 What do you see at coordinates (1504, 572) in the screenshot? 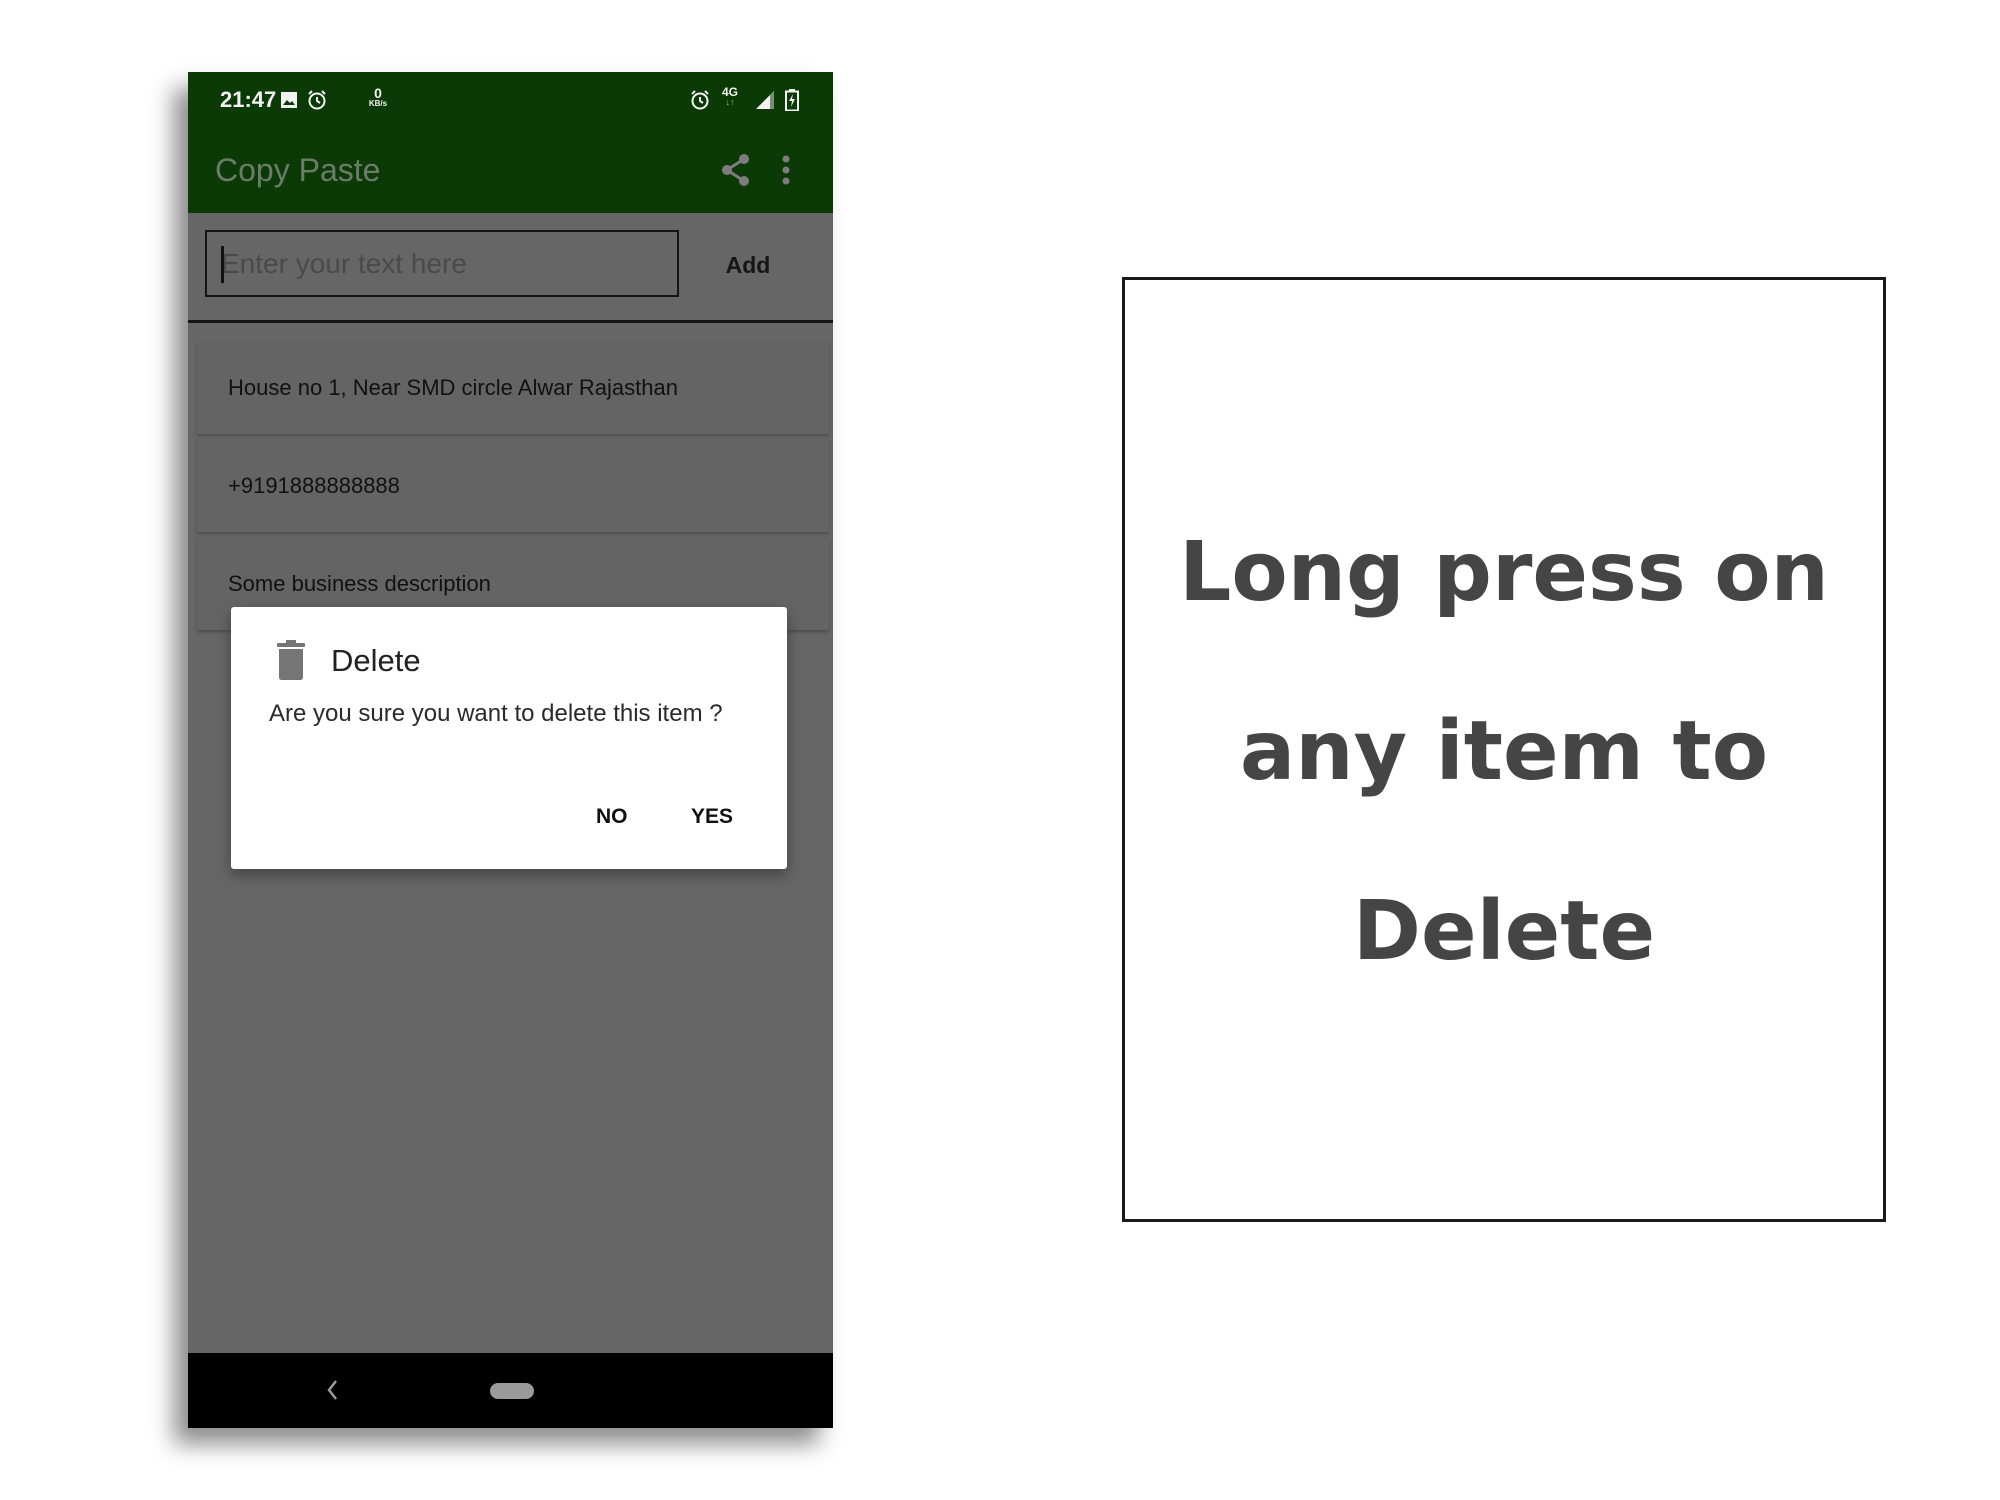
I see `hint-line: Long press on` at bounding box center [1504, 572].